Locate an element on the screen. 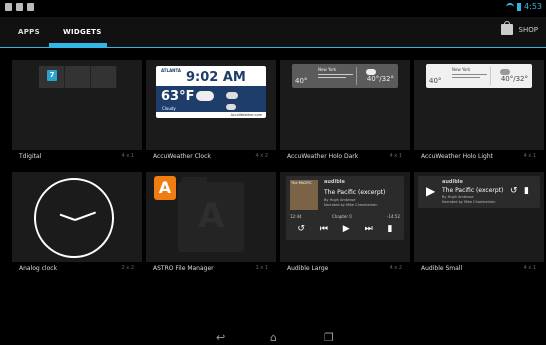 Image resolution: width=546 pixels, height=345 pixels. widget-preview is located at coordinates (77, 217).